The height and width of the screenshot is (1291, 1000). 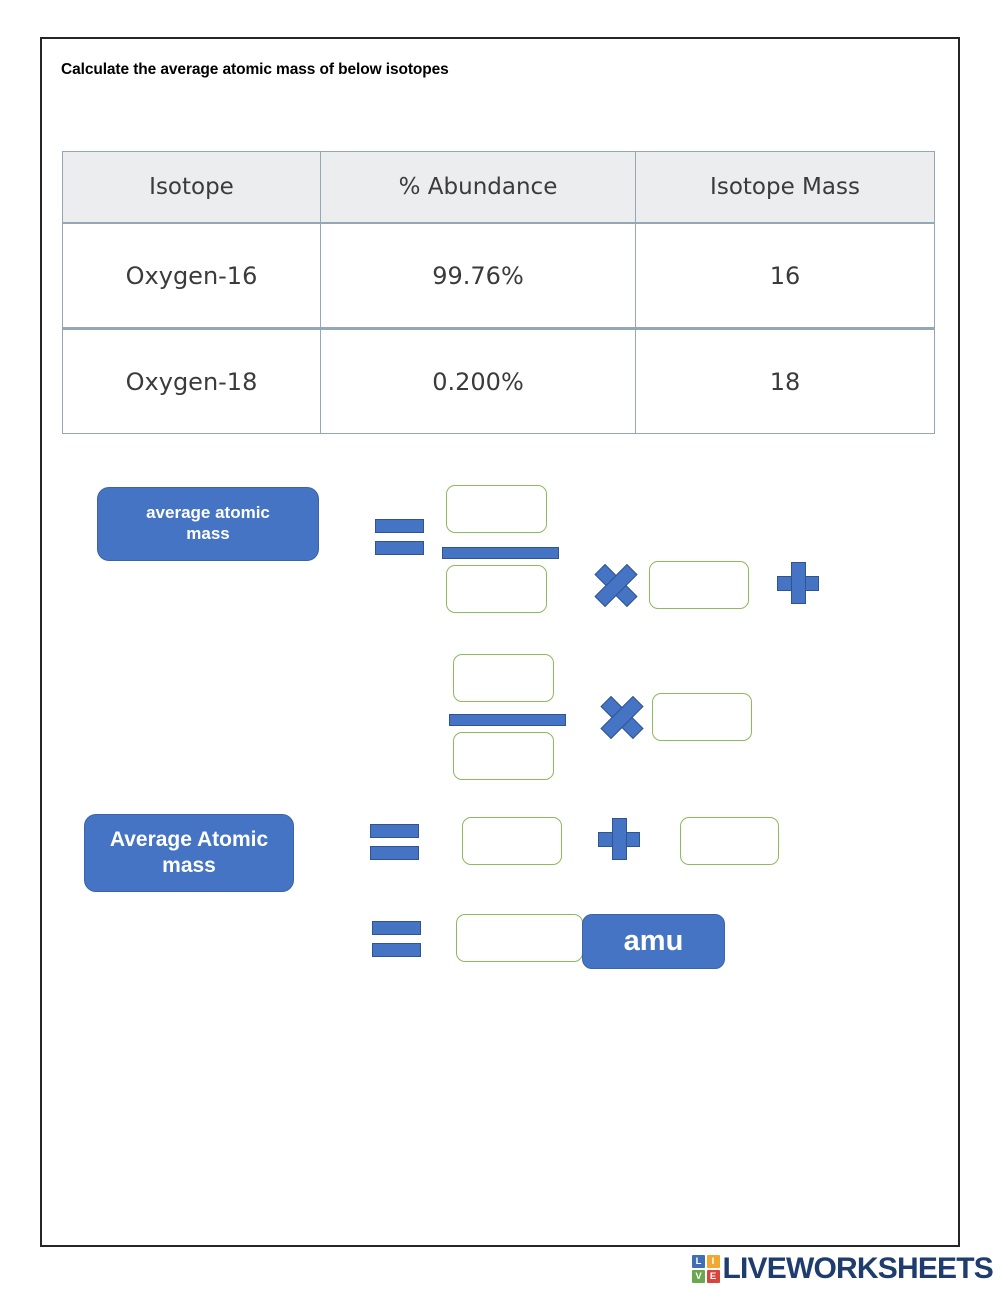 I want to click on logo-letter-i: I, so click(x=713, y=1262).